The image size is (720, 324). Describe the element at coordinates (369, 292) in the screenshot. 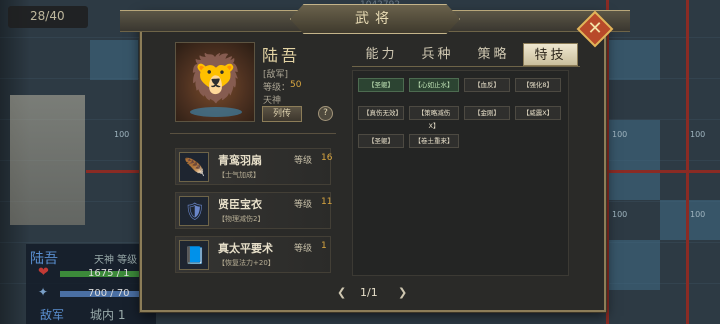

I see `page-indicator: 1/1` at that location.